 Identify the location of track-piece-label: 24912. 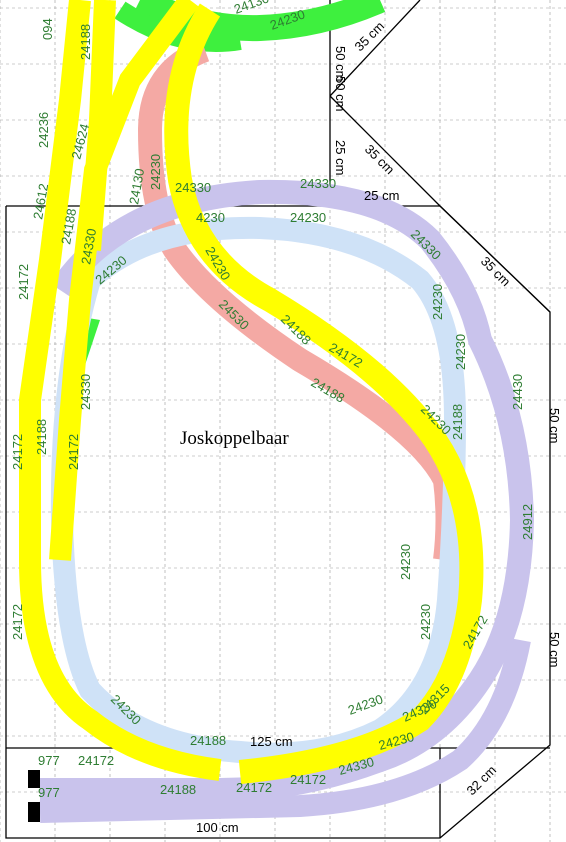
(527, 522).